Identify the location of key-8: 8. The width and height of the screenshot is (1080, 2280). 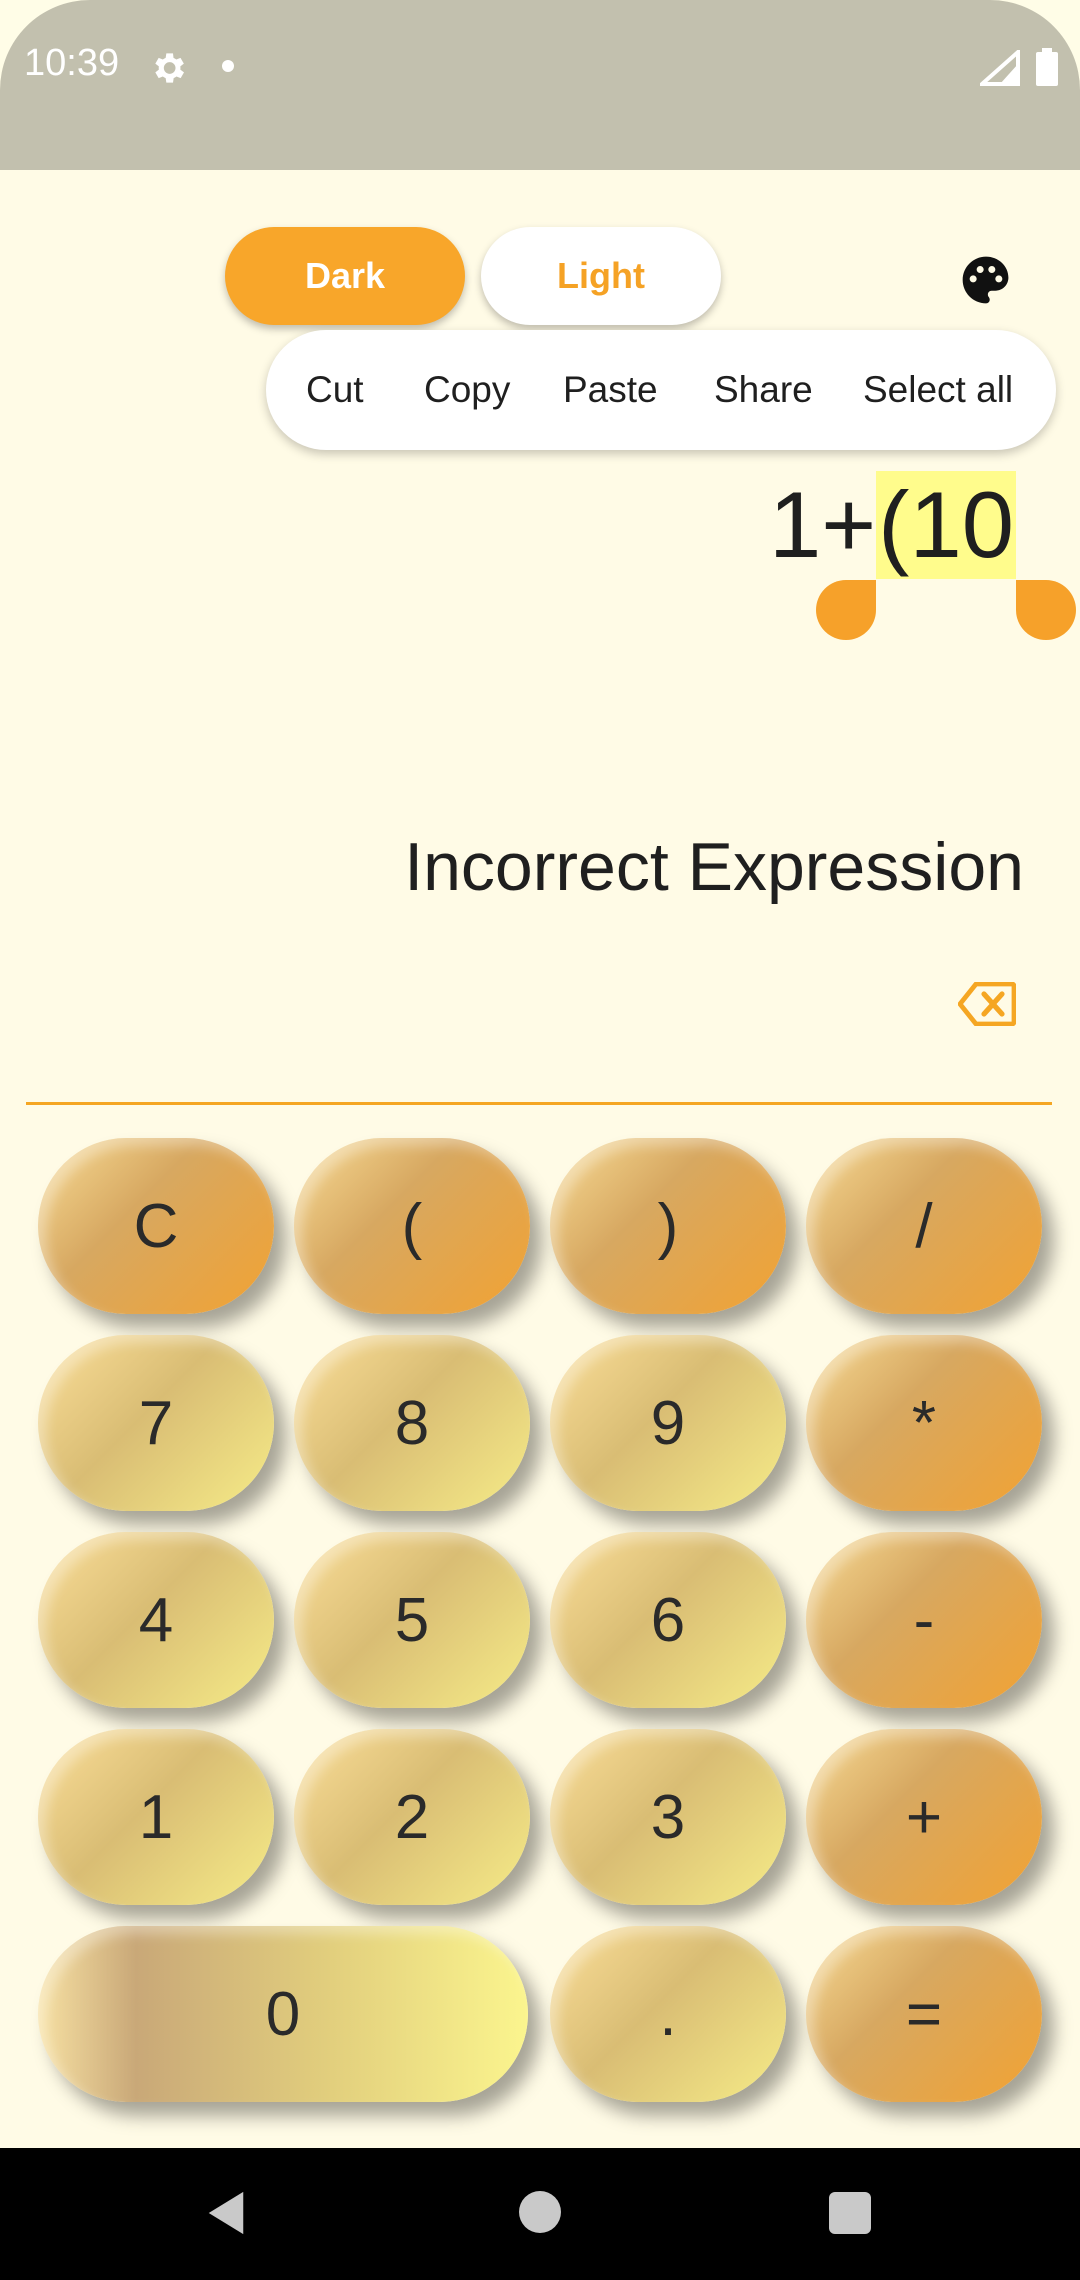
(412, 1423).